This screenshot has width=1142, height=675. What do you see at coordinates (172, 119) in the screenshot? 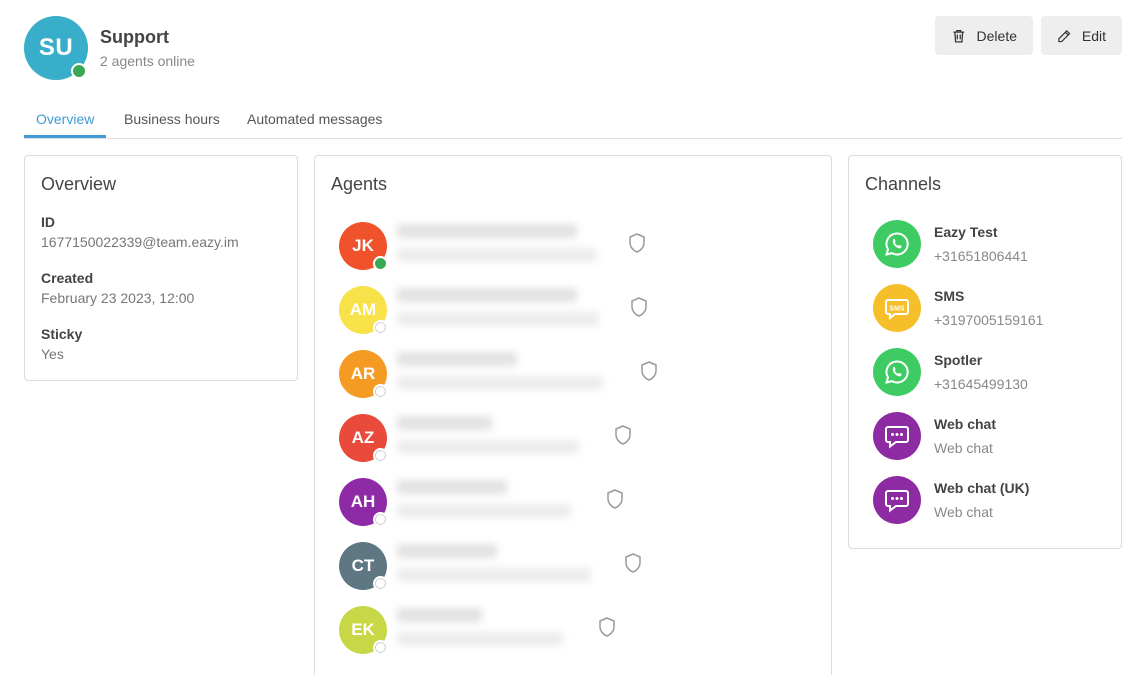
I see `tab-business-hours: Business hours` at bounding box center [172, 119].